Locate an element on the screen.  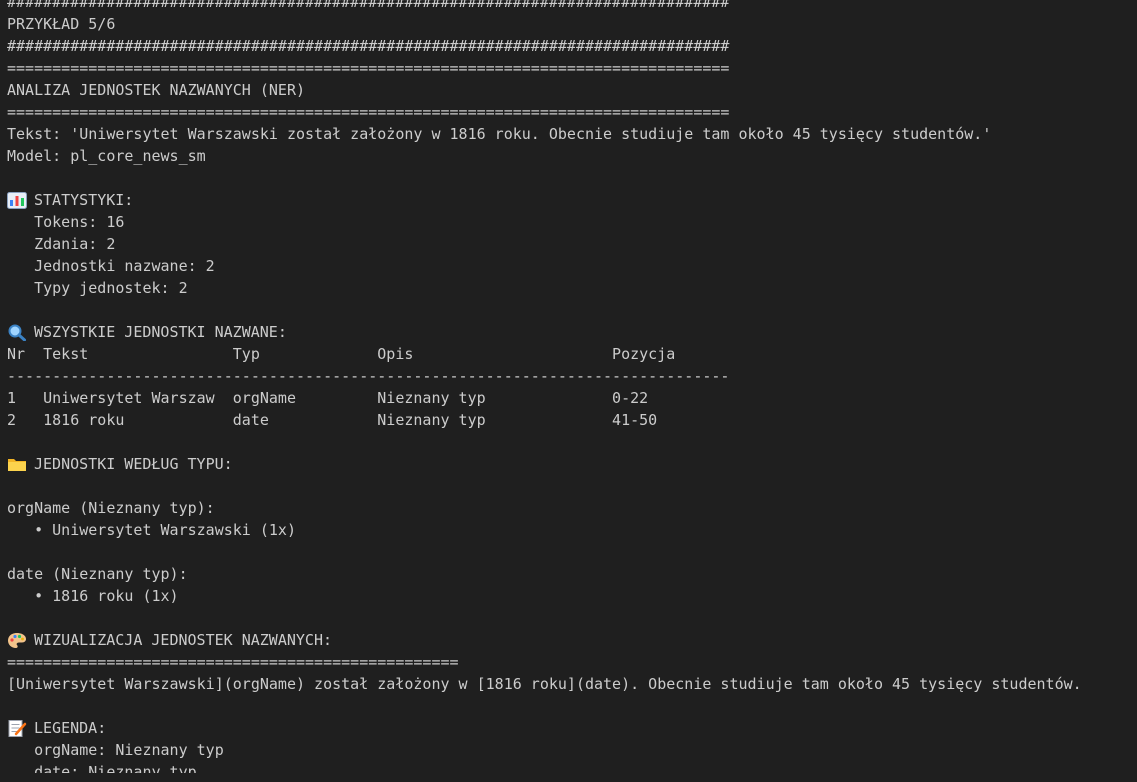
output-line-text: JEDNOSTKI WEDŁUG TYPU: is located at coordinates (133, 464).